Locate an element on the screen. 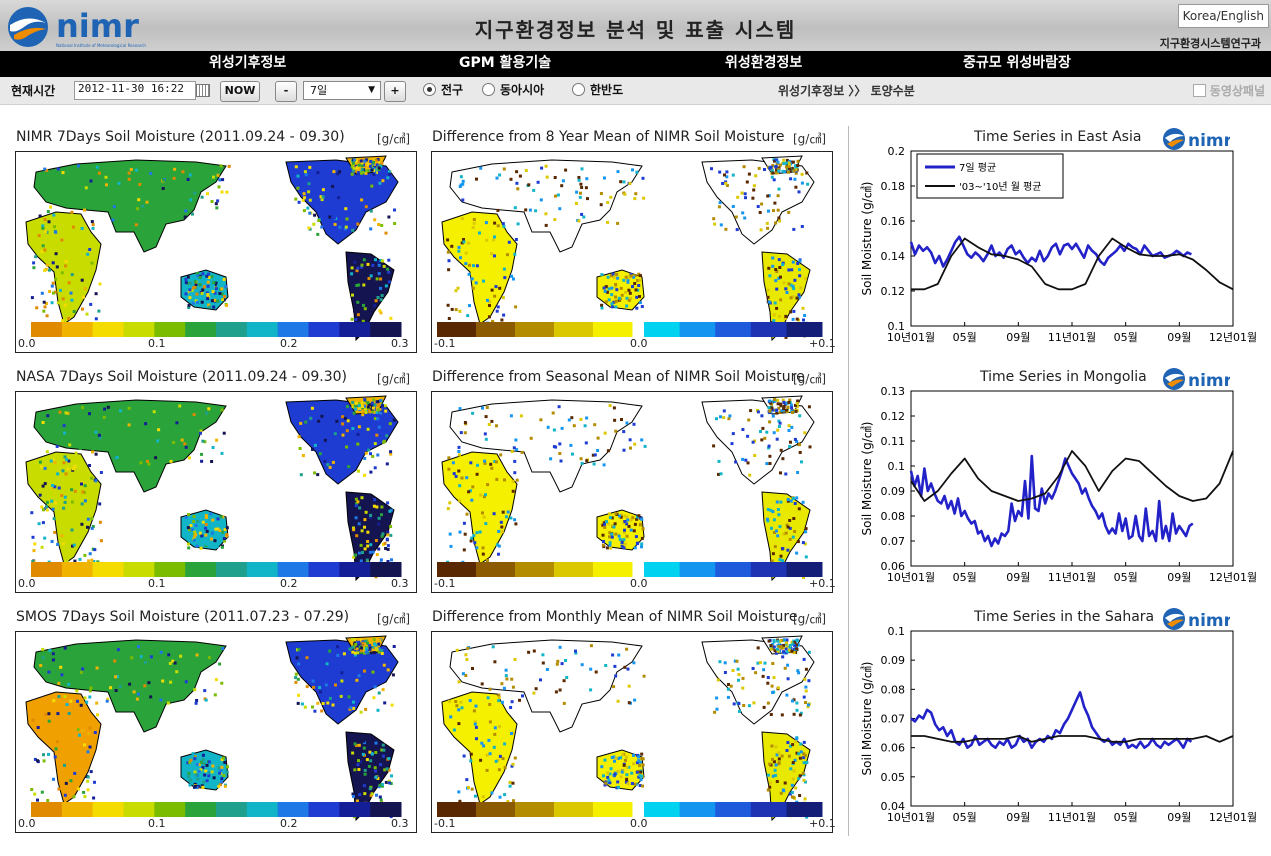  page-title: 지구환경정보 분석 및 표출 시스템 is located at coordinates (635, 30).